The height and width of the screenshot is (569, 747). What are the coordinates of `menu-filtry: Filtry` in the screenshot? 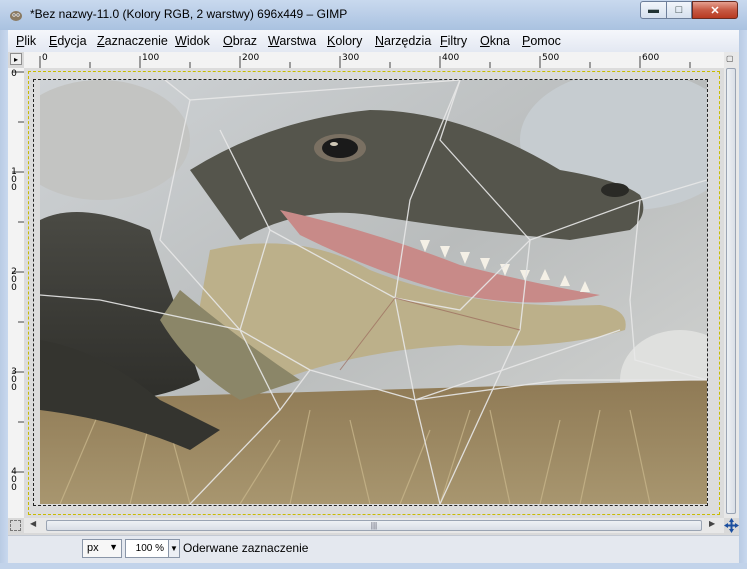 It's located at (453, 41).